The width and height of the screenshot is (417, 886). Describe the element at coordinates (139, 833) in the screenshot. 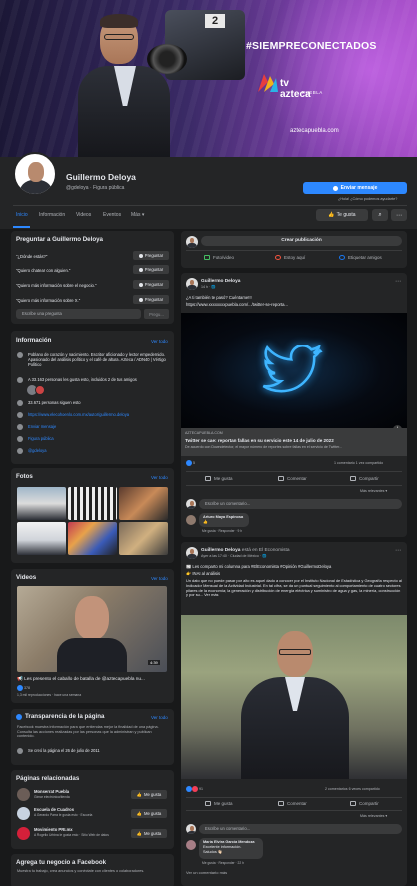

I see `thumbs-up-icon: 👍` at that location.